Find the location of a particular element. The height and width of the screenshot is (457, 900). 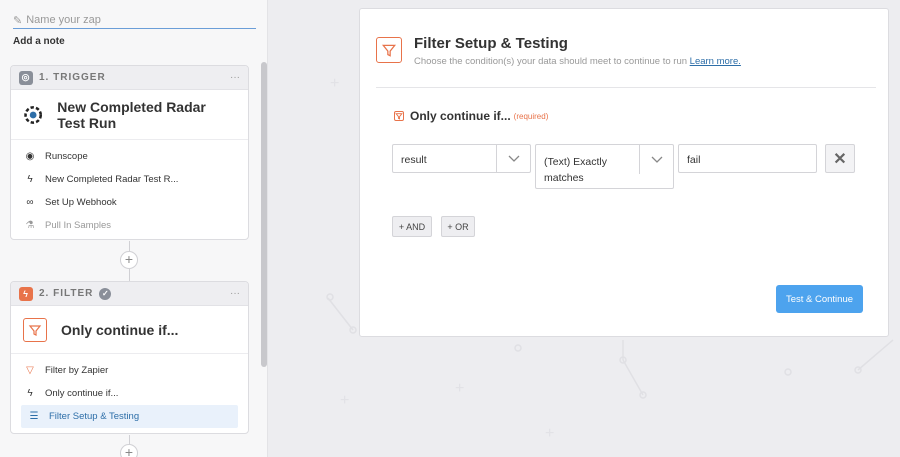

close-icon: ✕ is located at coordinates (840, 159).